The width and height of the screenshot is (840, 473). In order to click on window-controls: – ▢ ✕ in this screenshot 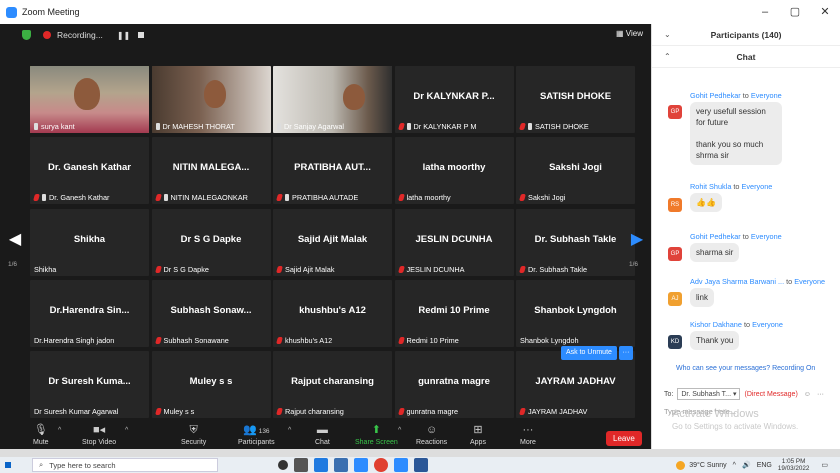, I will do `click(795, 12)`.